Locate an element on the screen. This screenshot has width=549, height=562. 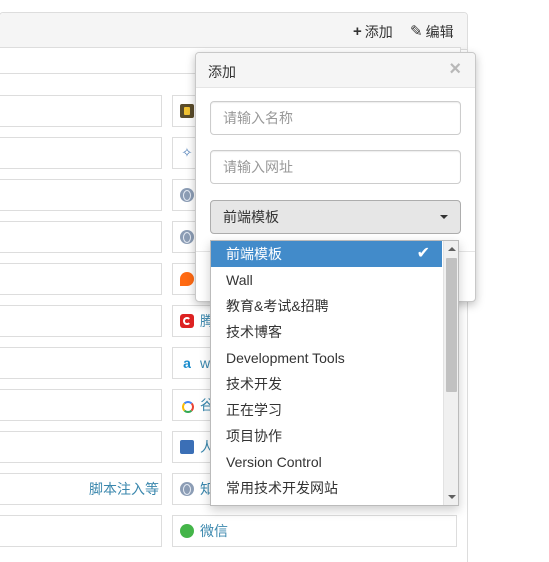
dropdown-option: 技术博客 is located at coordinates (326, 332).